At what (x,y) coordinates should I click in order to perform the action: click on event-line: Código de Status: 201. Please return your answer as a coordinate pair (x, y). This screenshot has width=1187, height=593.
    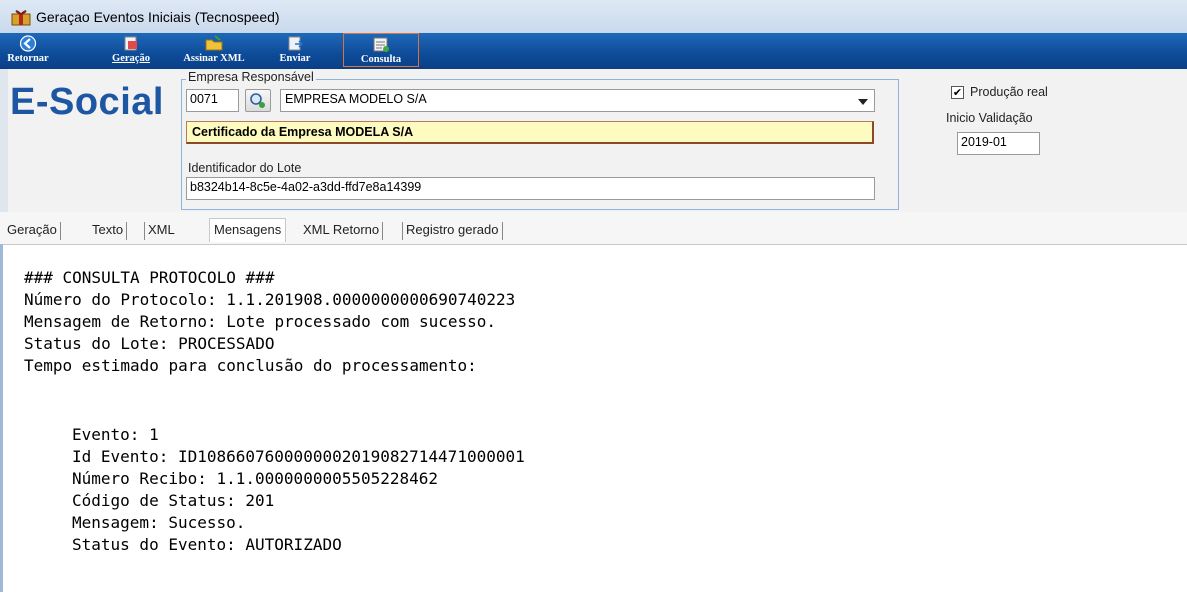
    Looking at the image, I should click on (173, 500).